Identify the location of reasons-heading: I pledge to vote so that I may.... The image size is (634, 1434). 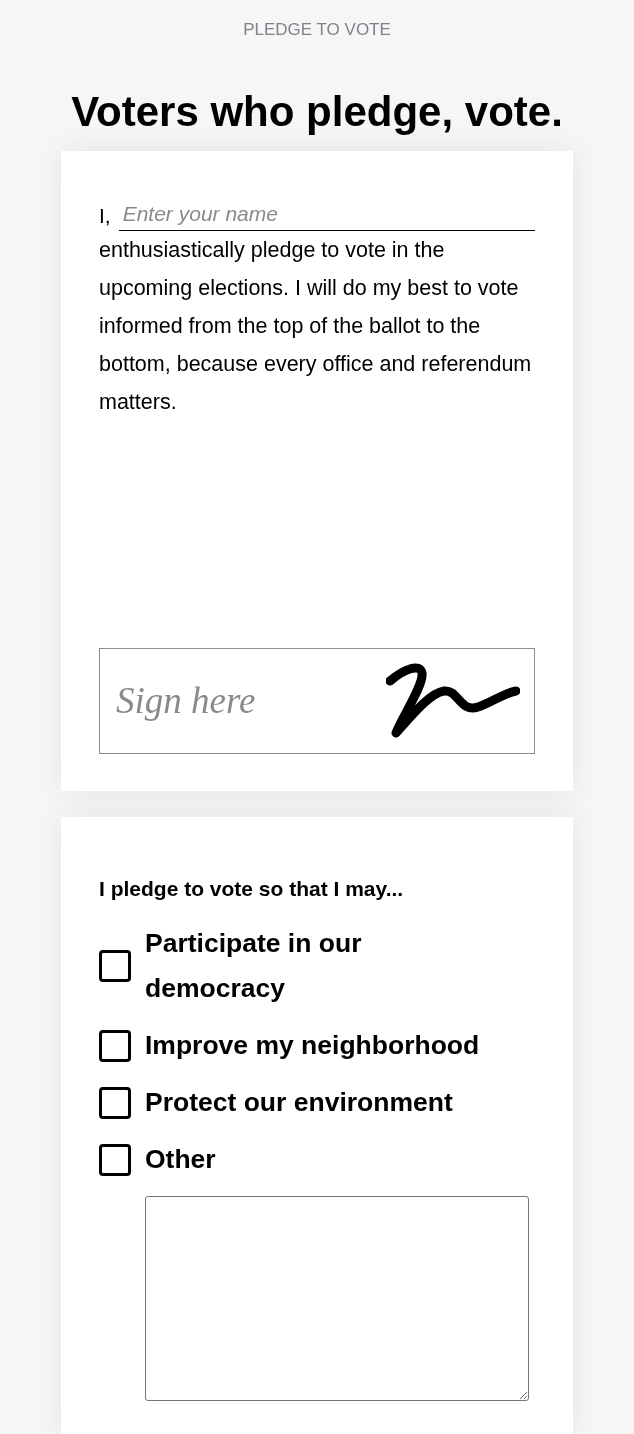
(252, 889).